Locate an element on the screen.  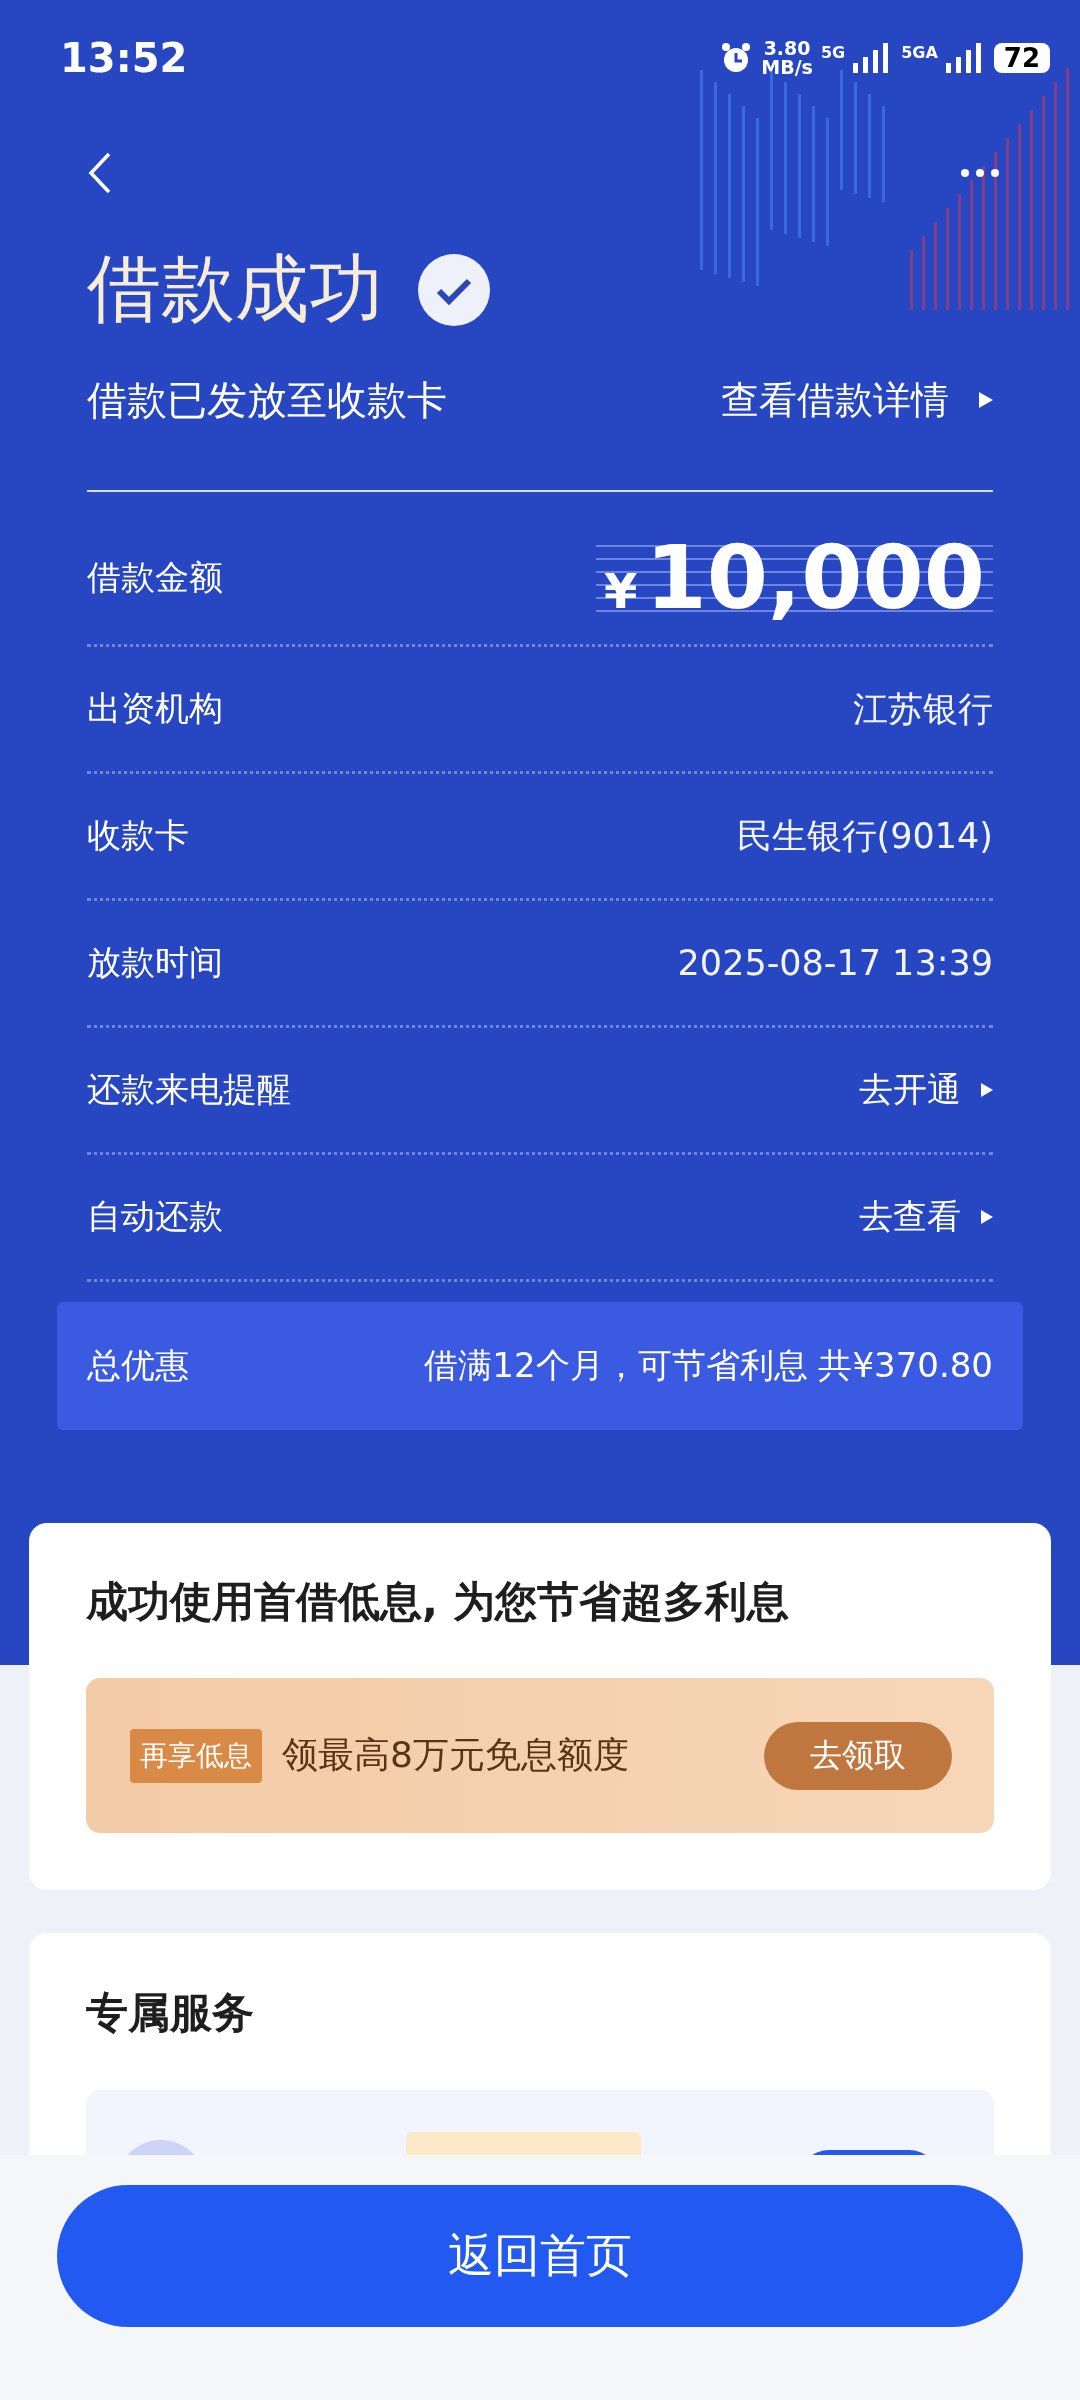
more-icon is located at coordinates (980, 172).